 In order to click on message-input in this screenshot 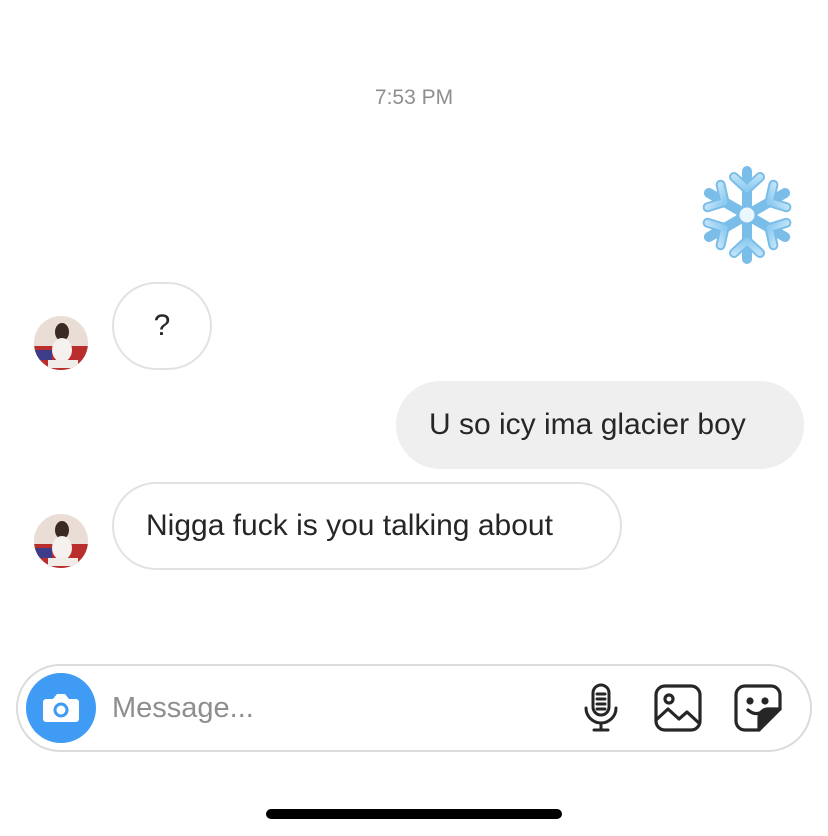, I will do `click(332, 708)`.